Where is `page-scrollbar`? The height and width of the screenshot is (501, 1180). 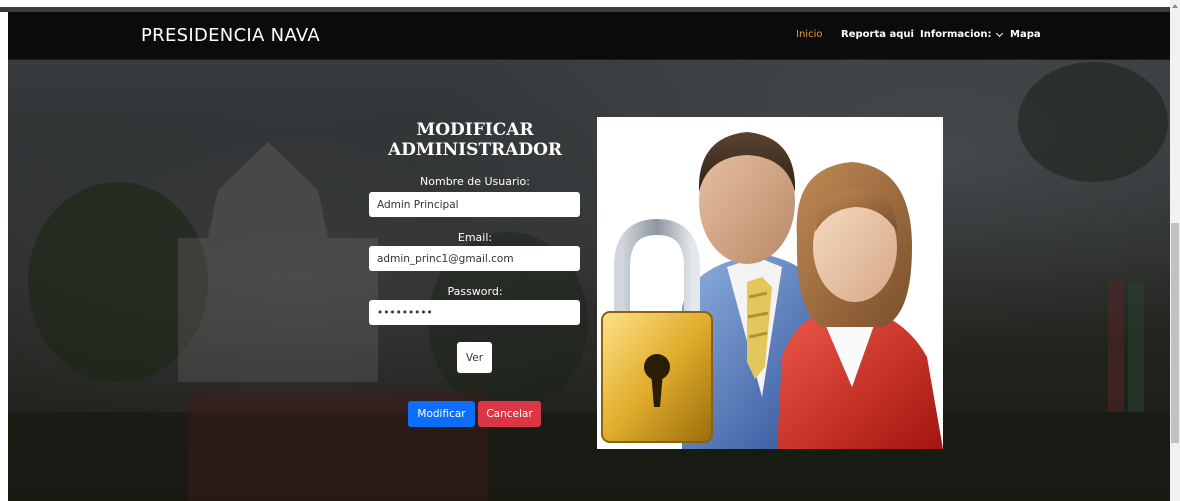 page-scrollbar is located at coordinates (1175, 250).